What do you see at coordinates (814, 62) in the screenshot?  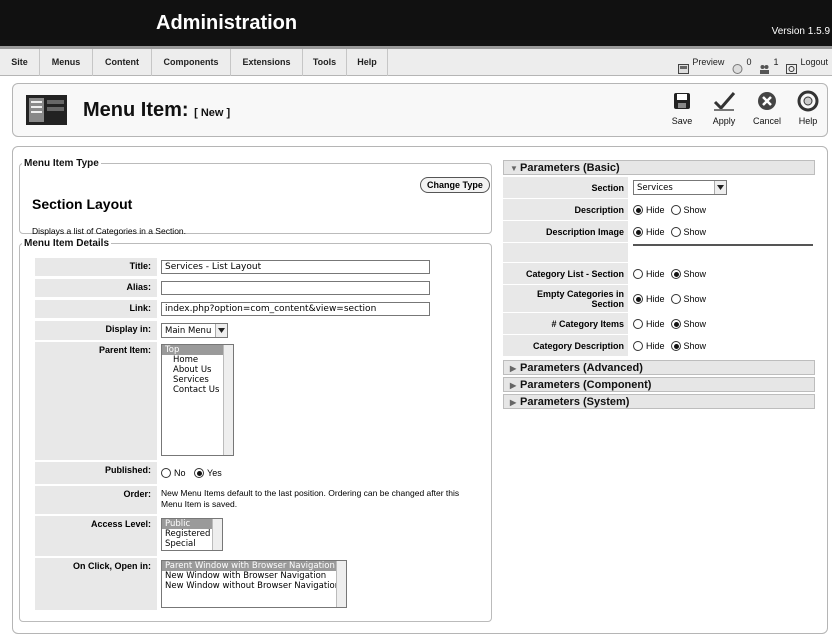 I see `logout-label: Logout` at bounding box center [814, 62].